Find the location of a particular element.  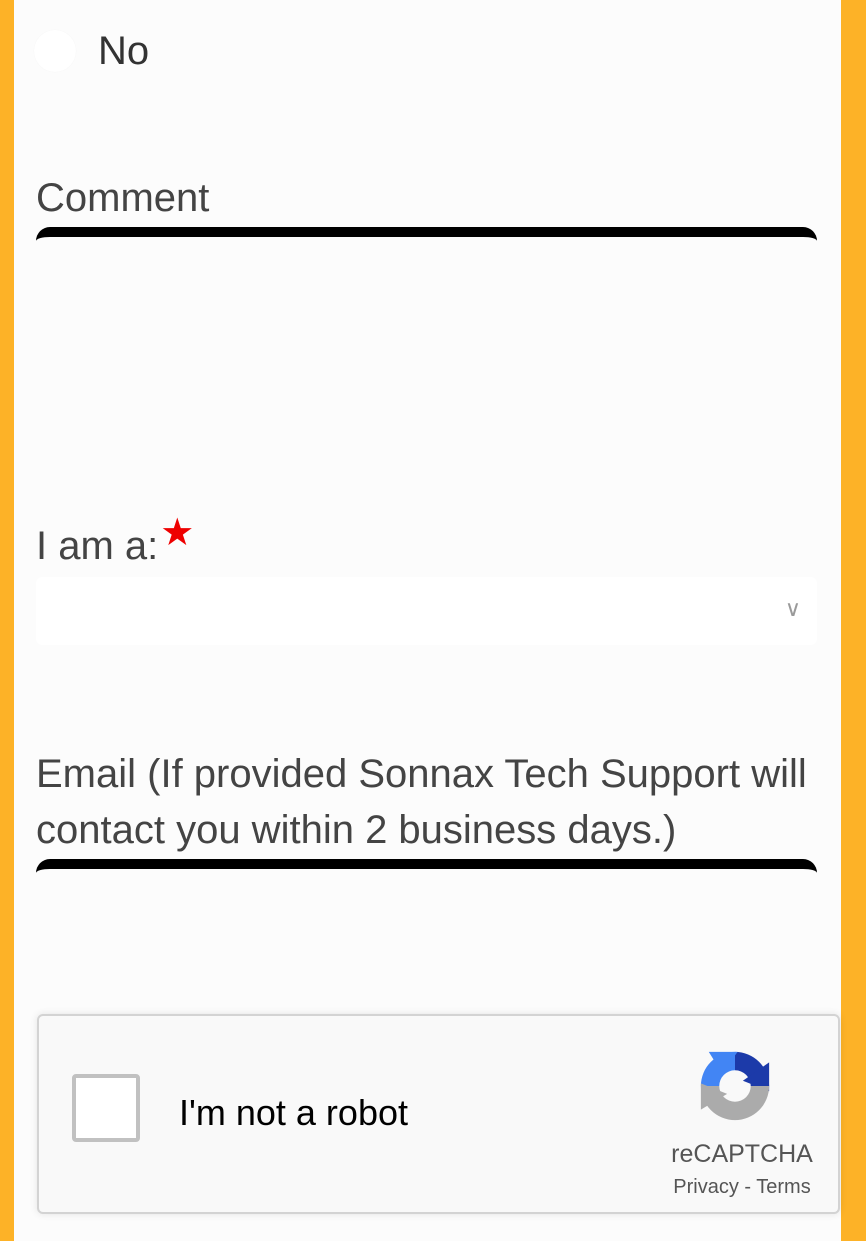

role-label: I am a:★ is located at coordinates (115, 543).